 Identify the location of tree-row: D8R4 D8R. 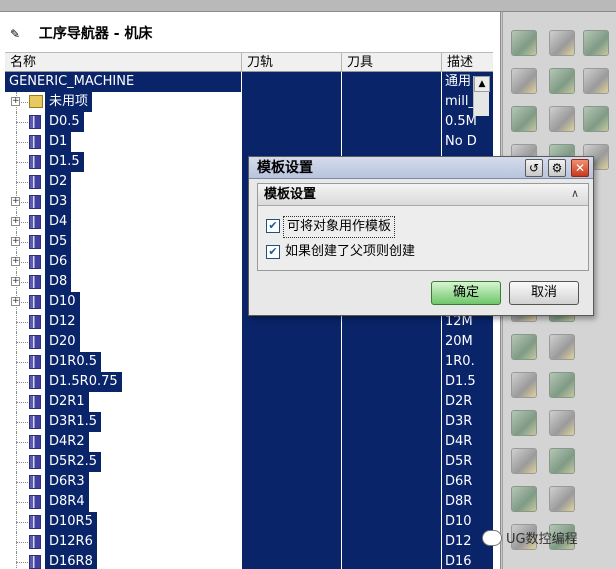
(249, 502).